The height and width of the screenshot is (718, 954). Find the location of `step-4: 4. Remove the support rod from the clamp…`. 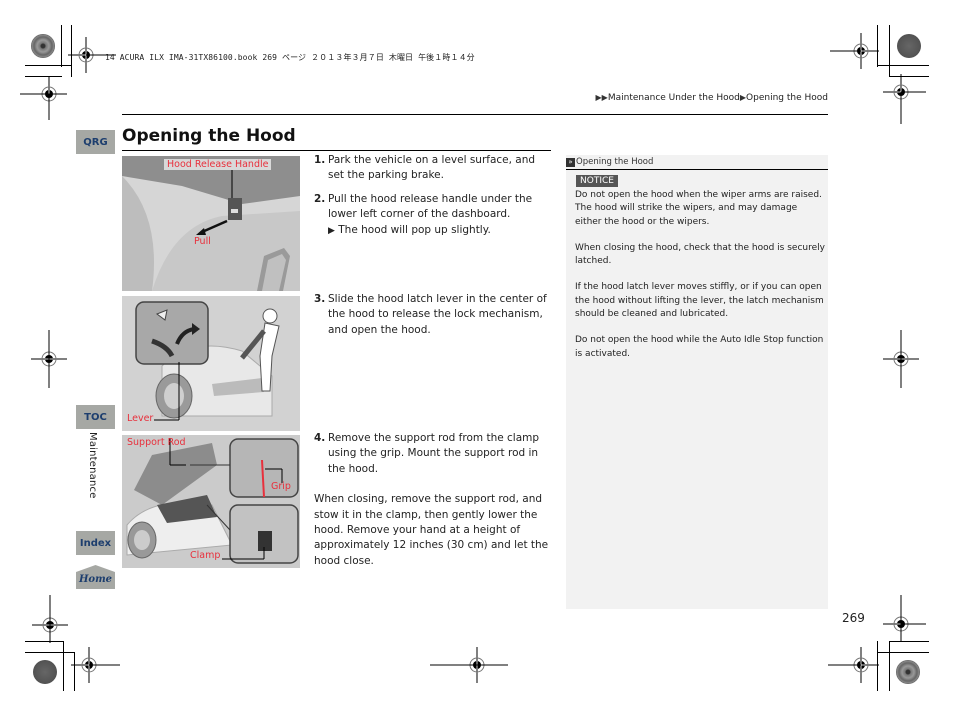

step-4: 4. Remove the support rod from the clamp… is located at coordinates (434, 454).